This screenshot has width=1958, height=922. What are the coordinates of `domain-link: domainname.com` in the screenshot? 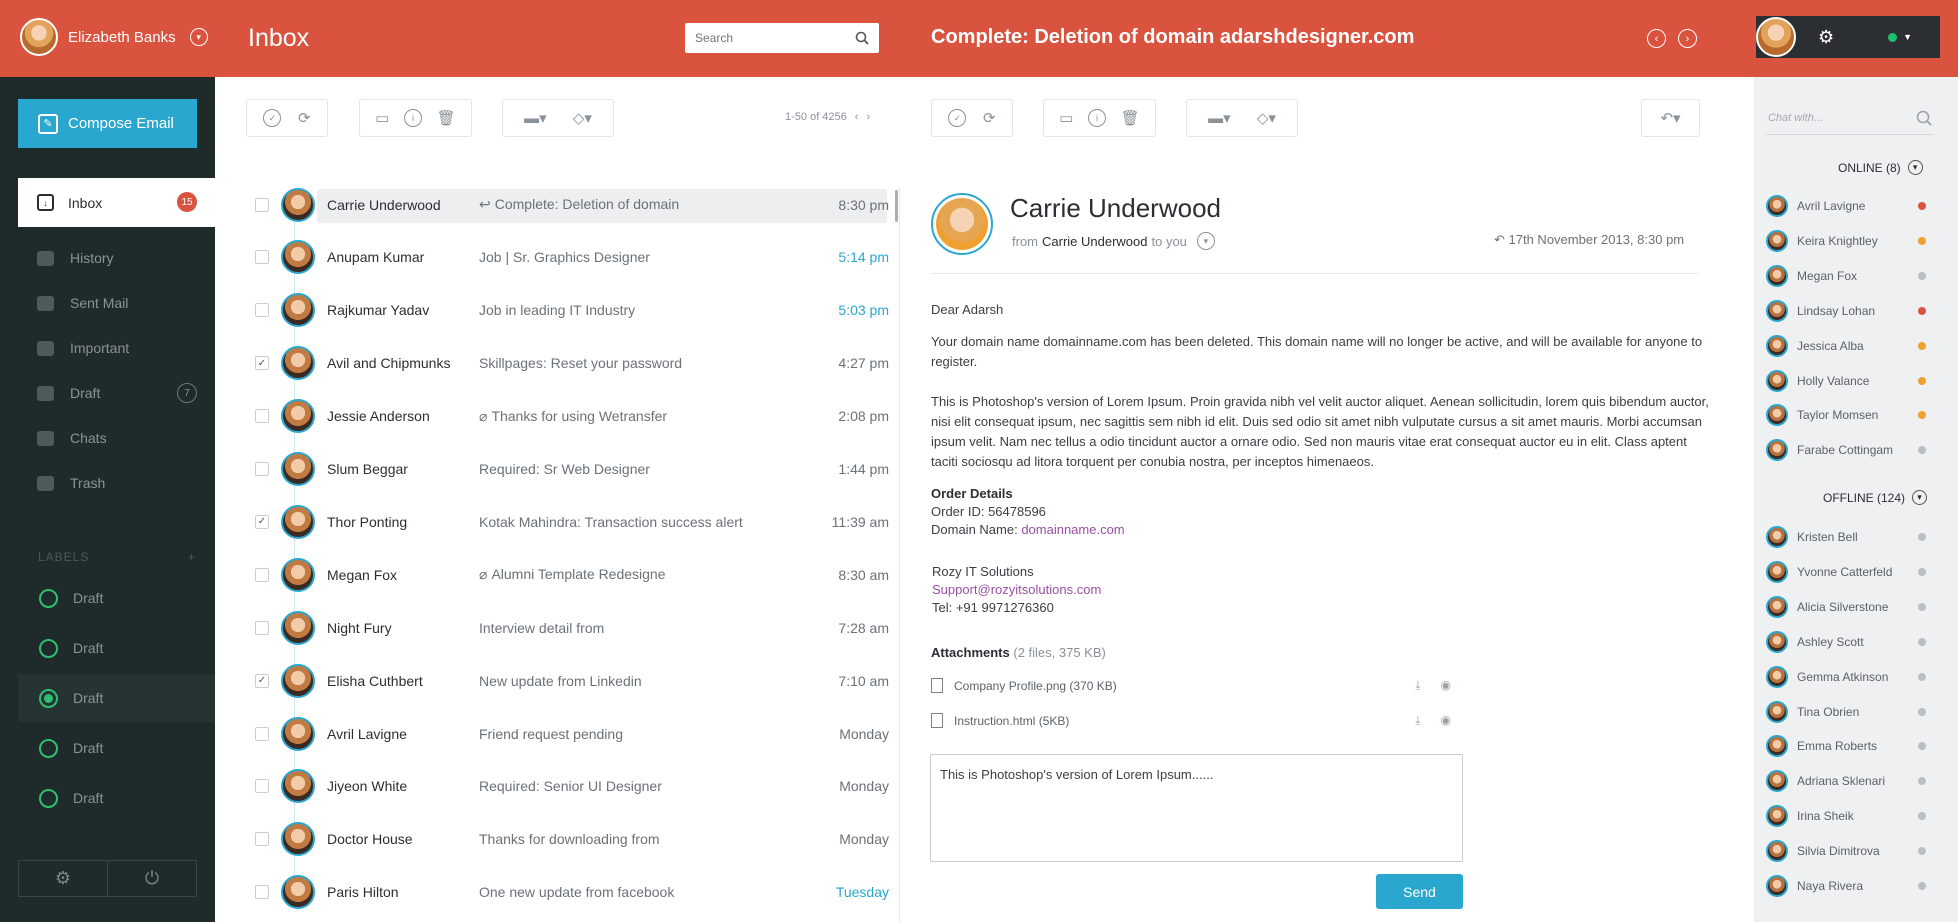 It's located at (1072, 529).